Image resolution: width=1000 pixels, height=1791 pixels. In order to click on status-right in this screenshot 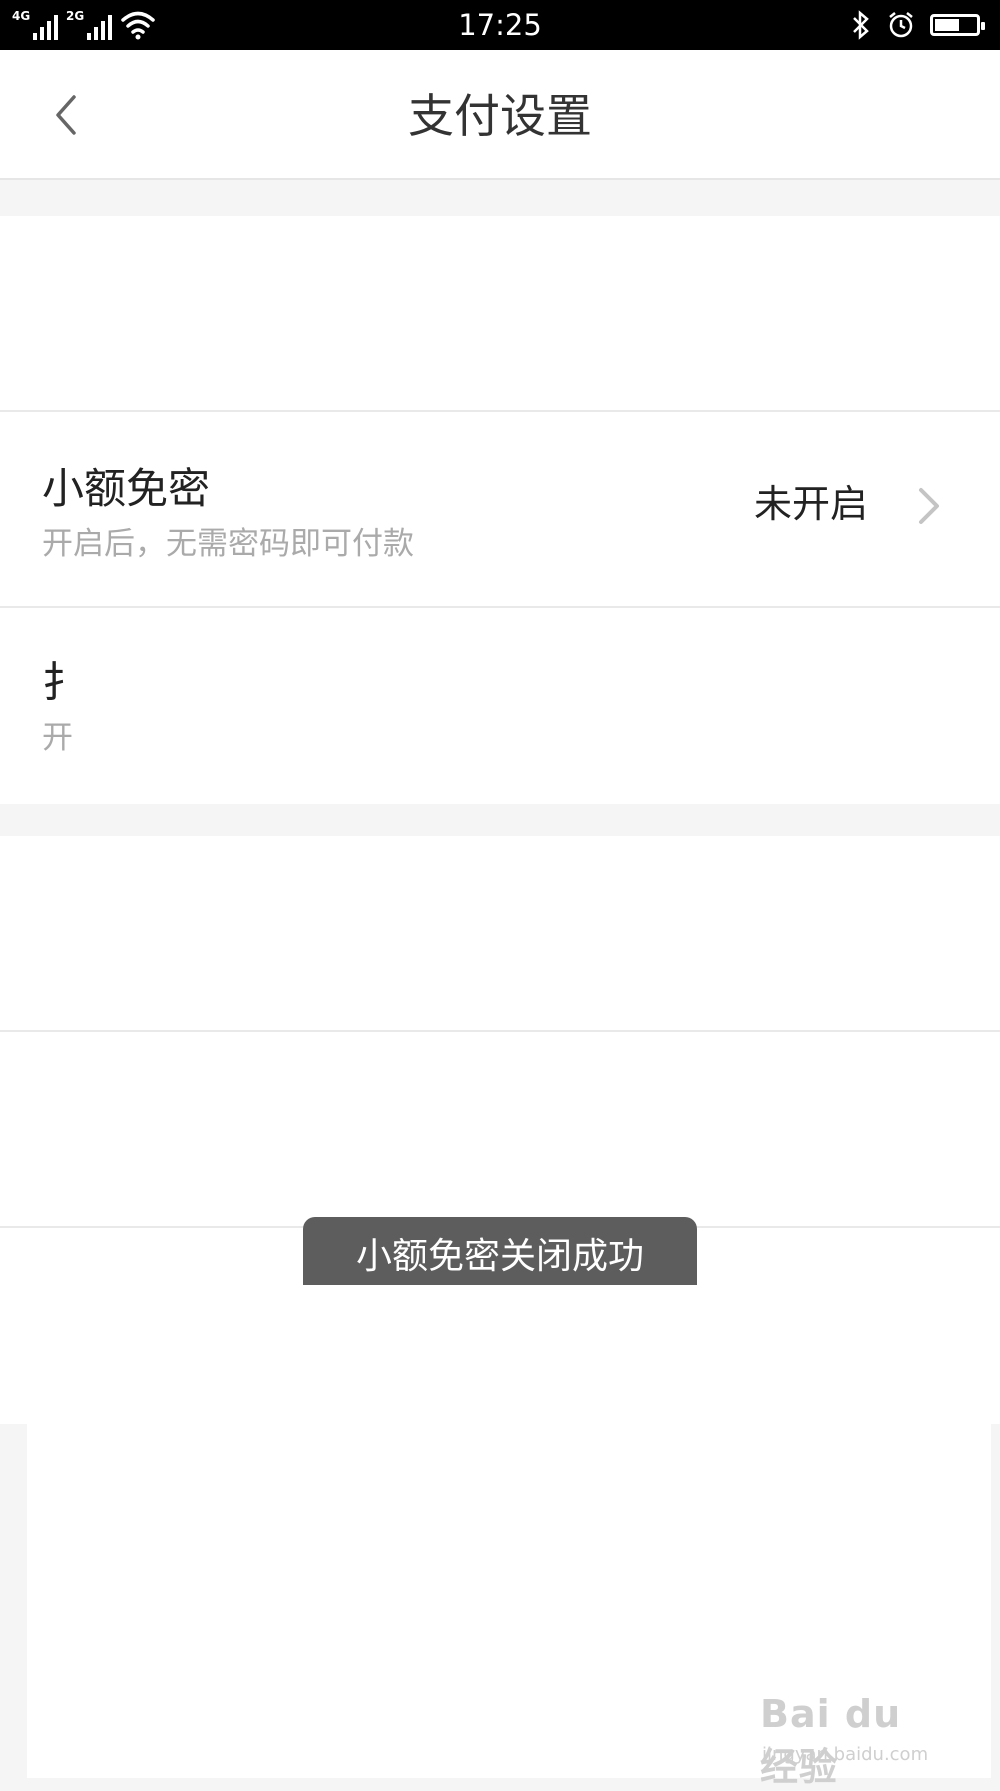, I will do `click(917, 25)`.